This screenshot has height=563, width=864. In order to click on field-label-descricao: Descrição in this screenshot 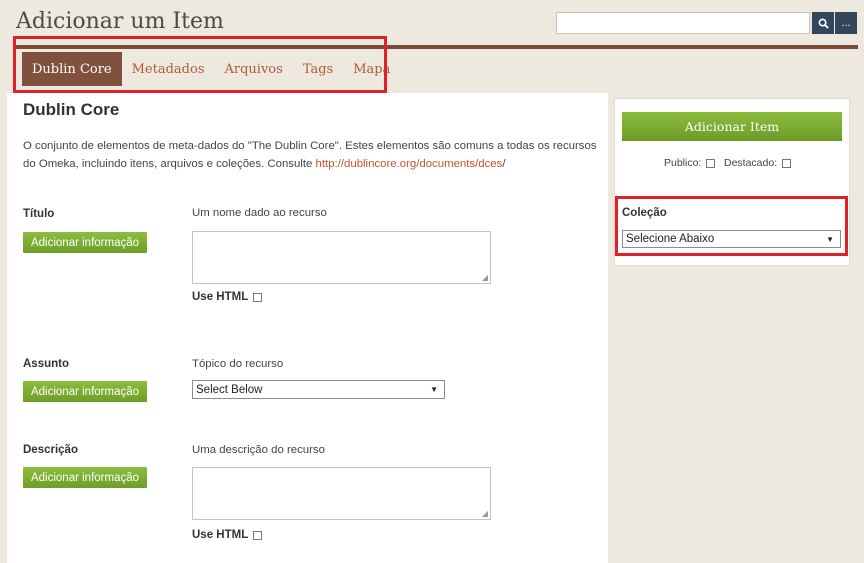, I will do `click(50, 450)`.